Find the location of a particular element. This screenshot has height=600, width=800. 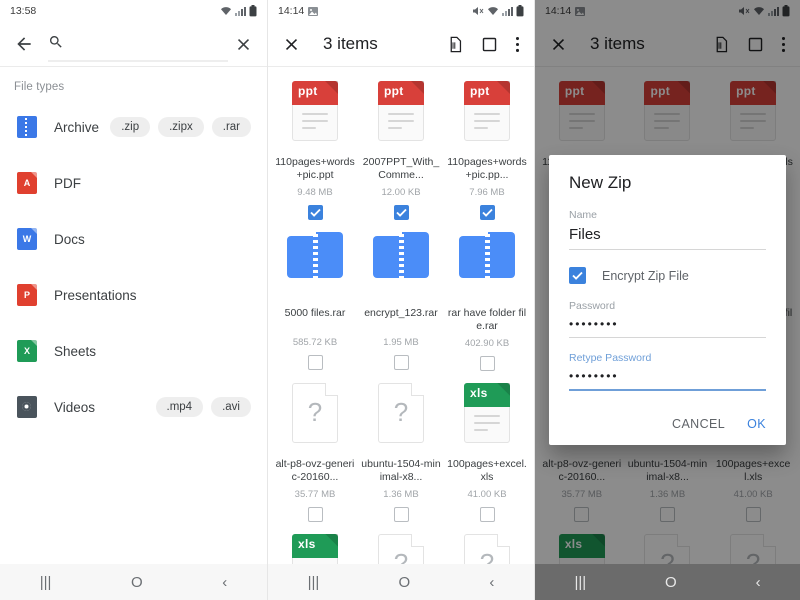

status-bar: 13:58 is located at coordinates (133, 11).